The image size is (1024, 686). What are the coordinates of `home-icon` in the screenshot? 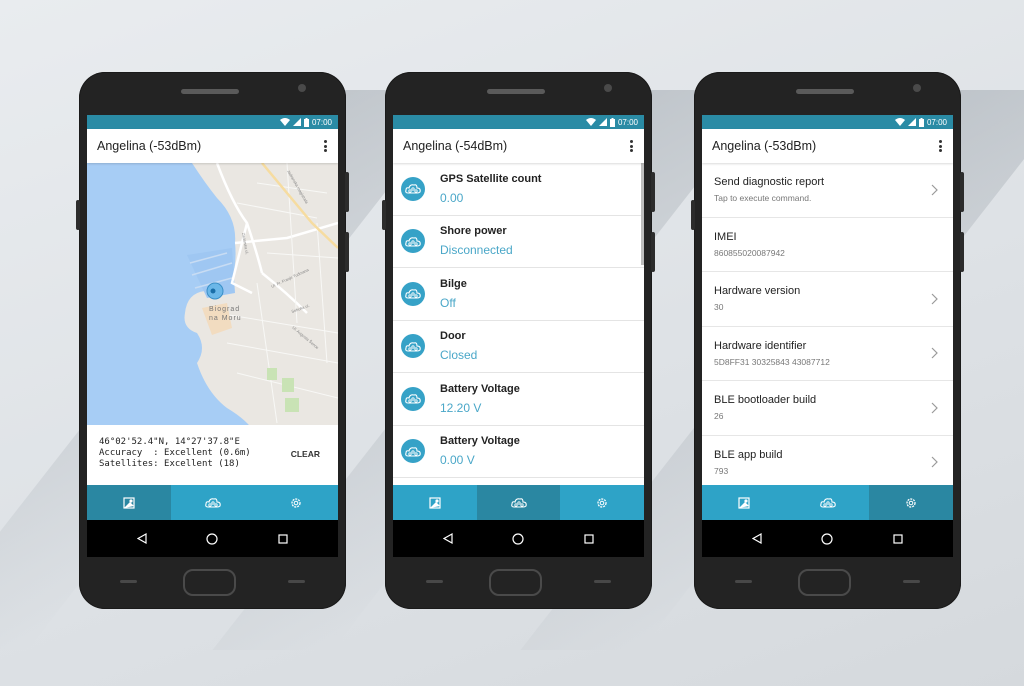 It's located at (212, 538).